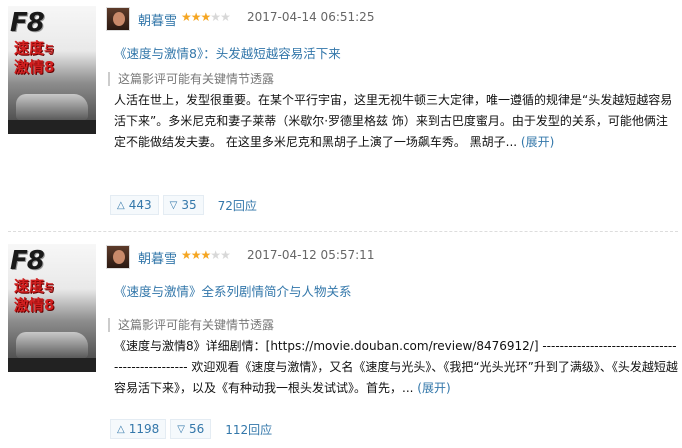 This screenshot has width=682, height=448. Describe the element at coordinates (227, 52) in the screenshot. I see `review-title-link: 《速度与激情8》：头发越短越容易活下来` at that location.